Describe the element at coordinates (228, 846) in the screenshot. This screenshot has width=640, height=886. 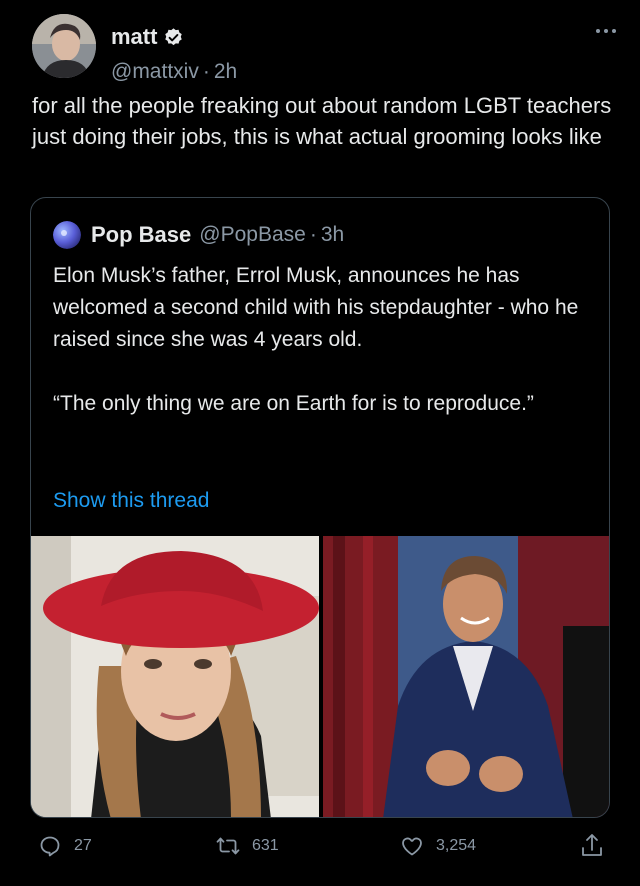
I see `retweet-icon` at that location.